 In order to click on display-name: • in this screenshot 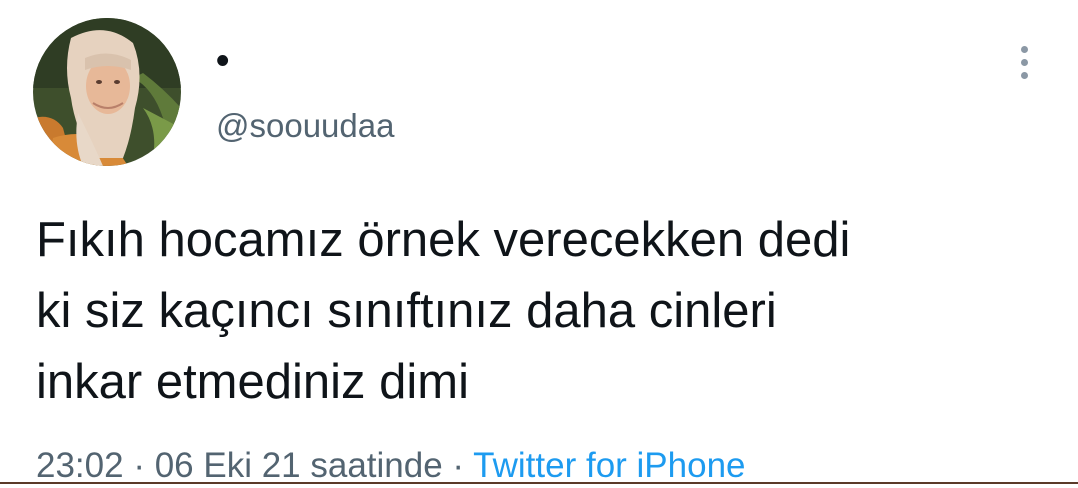, I will do `click(222, 61)`.